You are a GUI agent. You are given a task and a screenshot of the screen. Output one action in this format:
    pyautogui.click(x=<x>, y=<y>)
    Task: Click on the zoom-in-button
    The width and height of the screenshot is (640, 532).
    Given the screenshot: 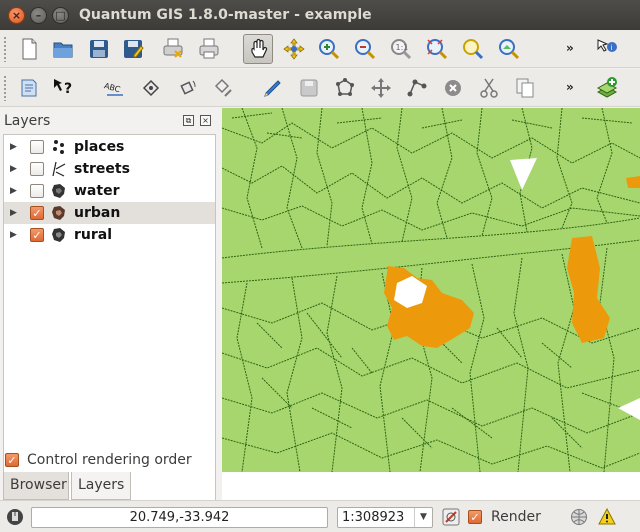 What is the action you would take?
    pyautogui.click(x=329, y=49)
    